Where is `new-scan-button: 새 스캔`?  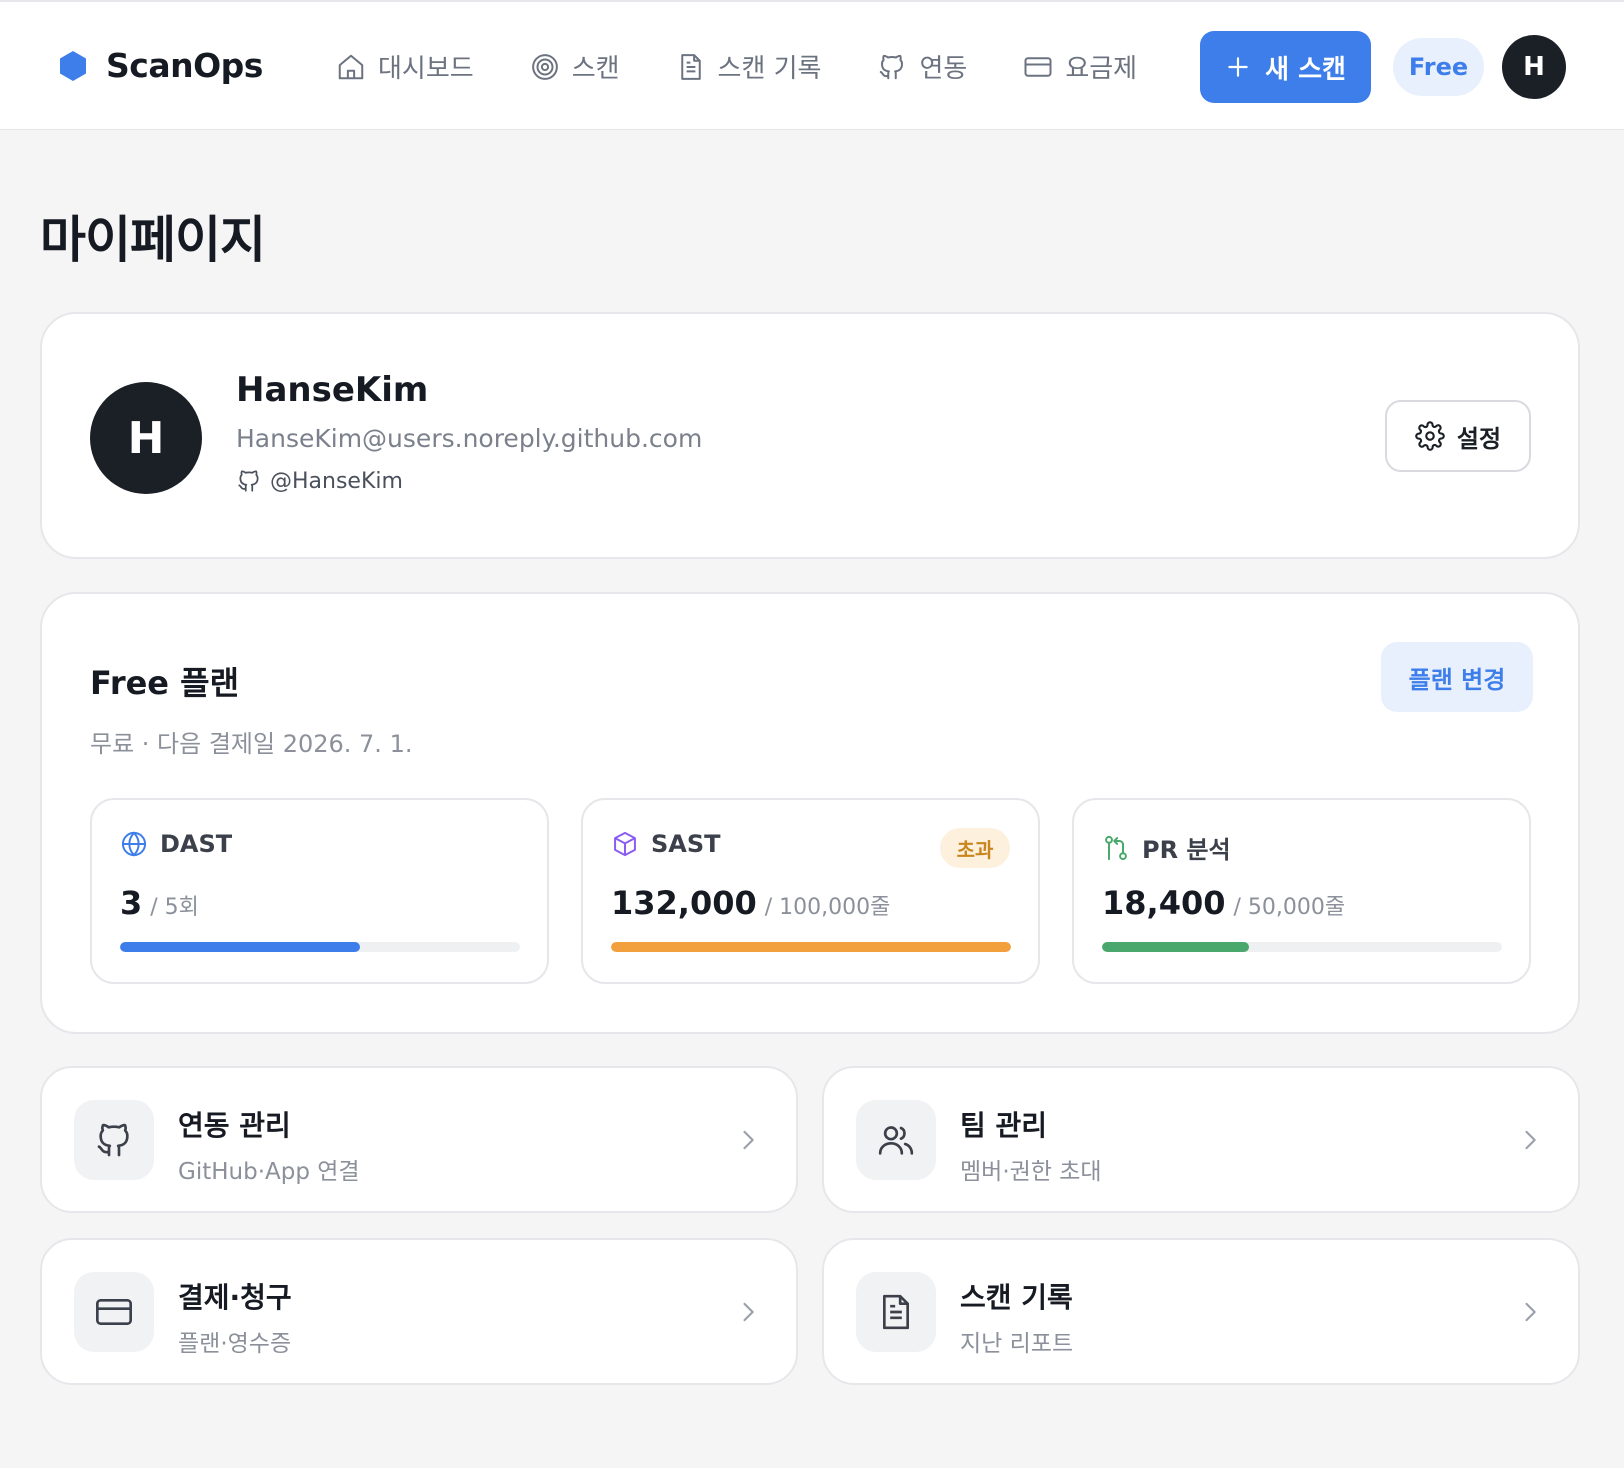 new-scan-button: 새 스캔 is located at coordinates (1285, 67).